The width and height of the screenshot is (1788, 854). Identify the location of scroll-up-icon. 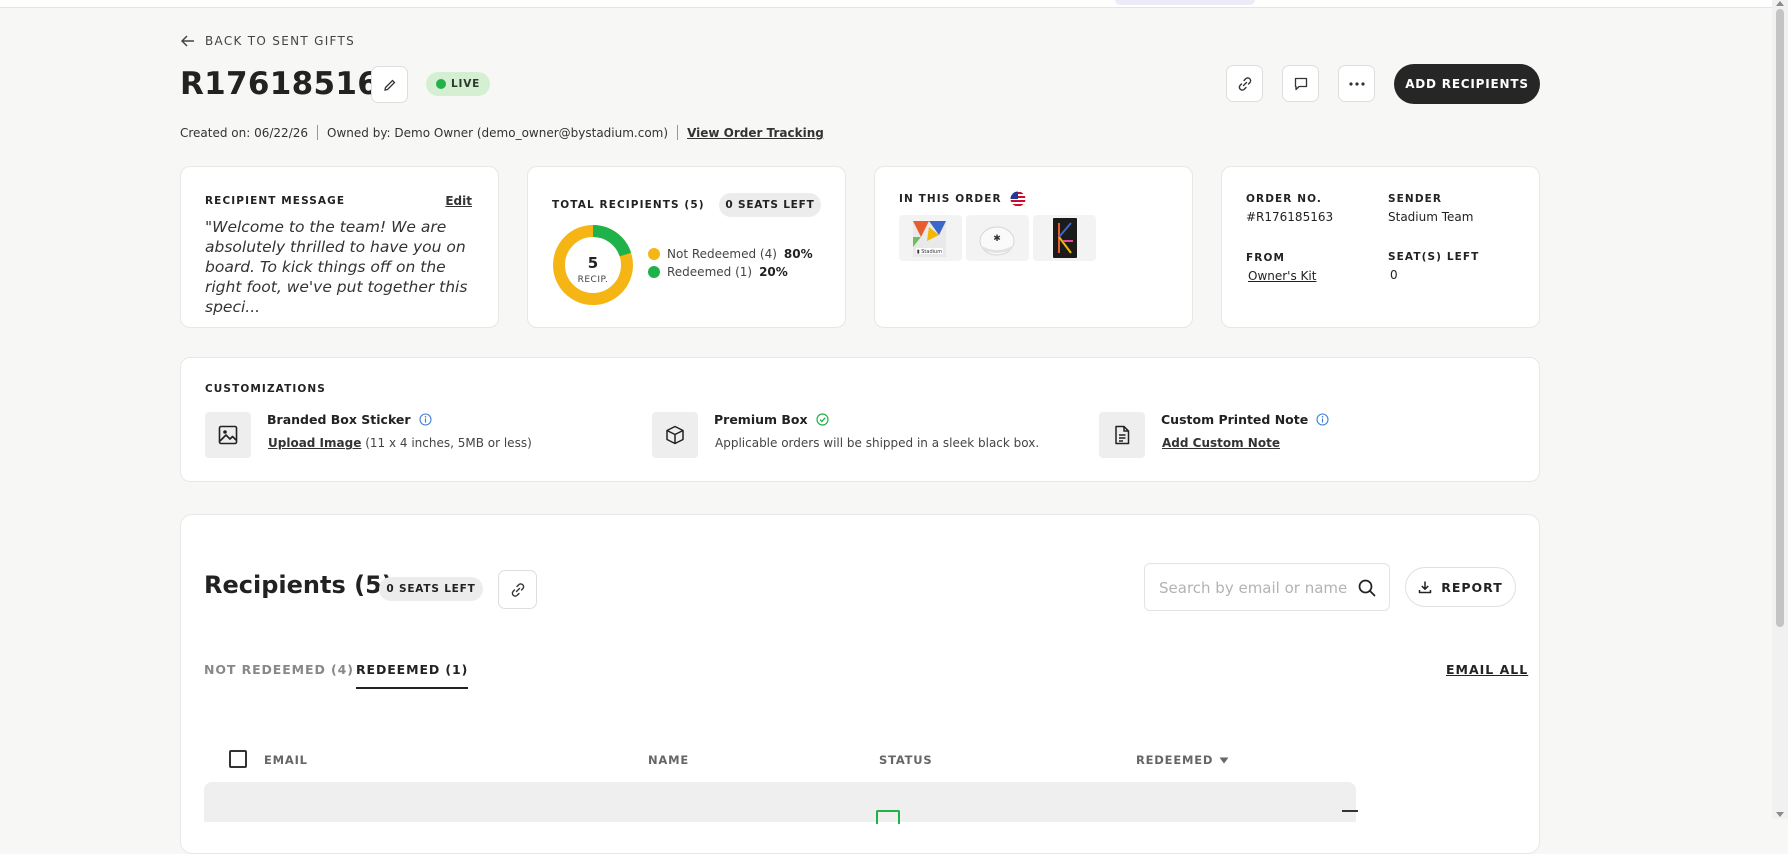
(1780, 3).